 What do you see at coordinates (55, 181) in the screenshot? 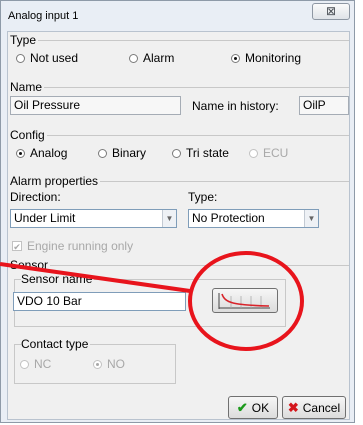
I see `alarm-group-title: Alarm properties` at bounding box center [55, 181].